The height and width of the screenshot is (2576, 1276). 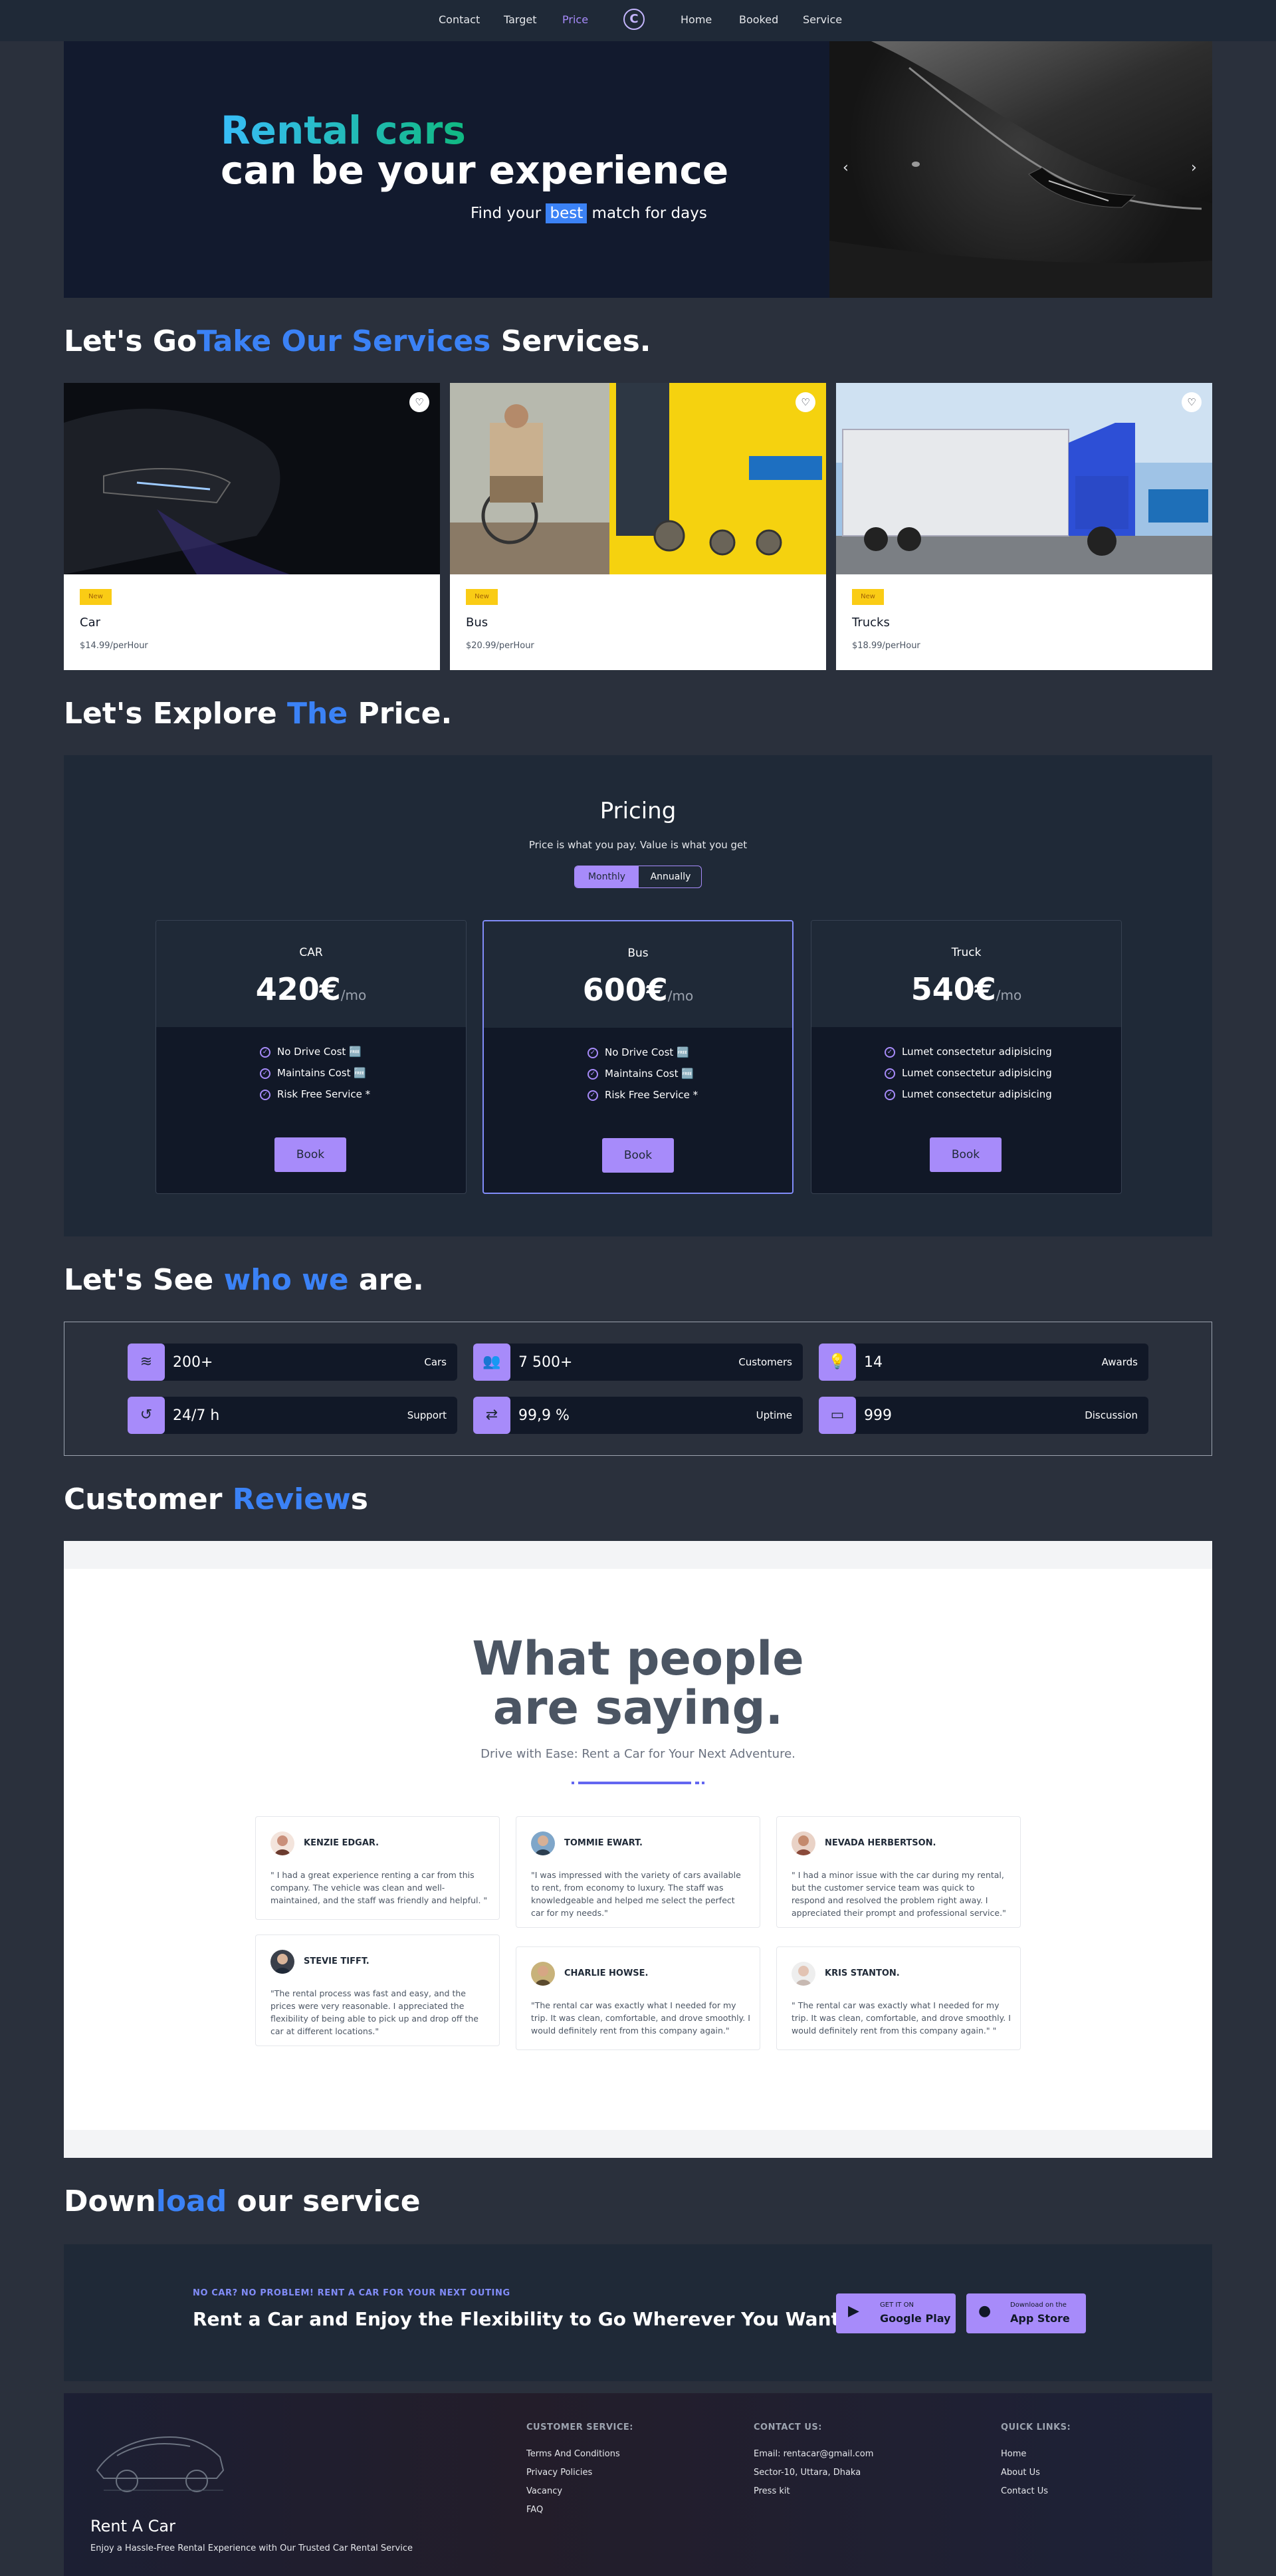 I want to click on service-card-trucks: ♡ New Trucks $18.99/perHour, so click(x=1024, y=526).